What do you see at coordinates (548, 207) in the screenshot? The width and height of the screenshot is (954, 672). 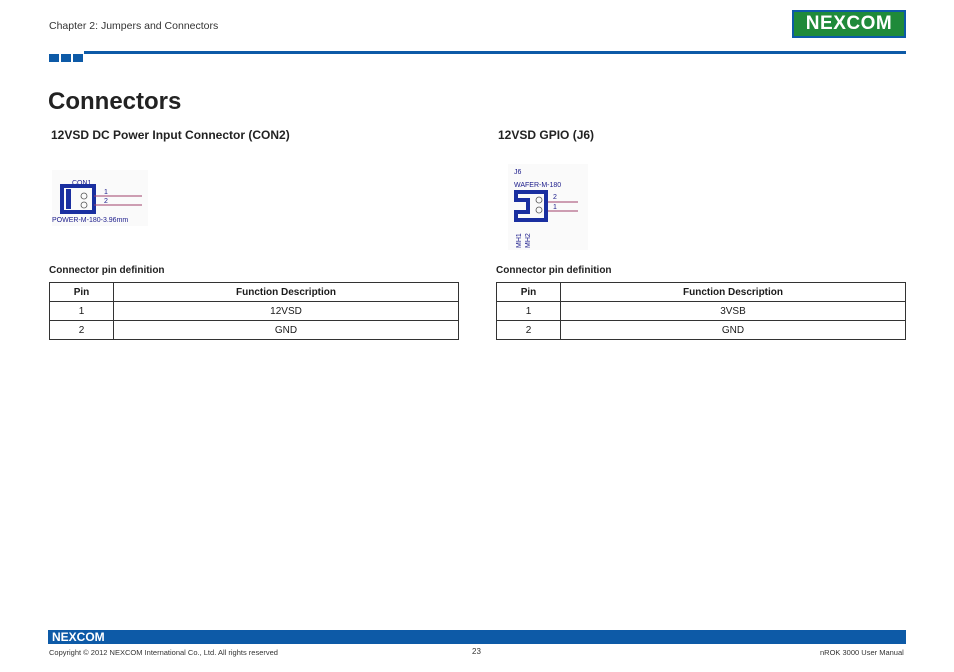 I see `j6-schematic: J6 WAFER-M-180 2 1 MH1 MH2` at bounding box center [548, 207].